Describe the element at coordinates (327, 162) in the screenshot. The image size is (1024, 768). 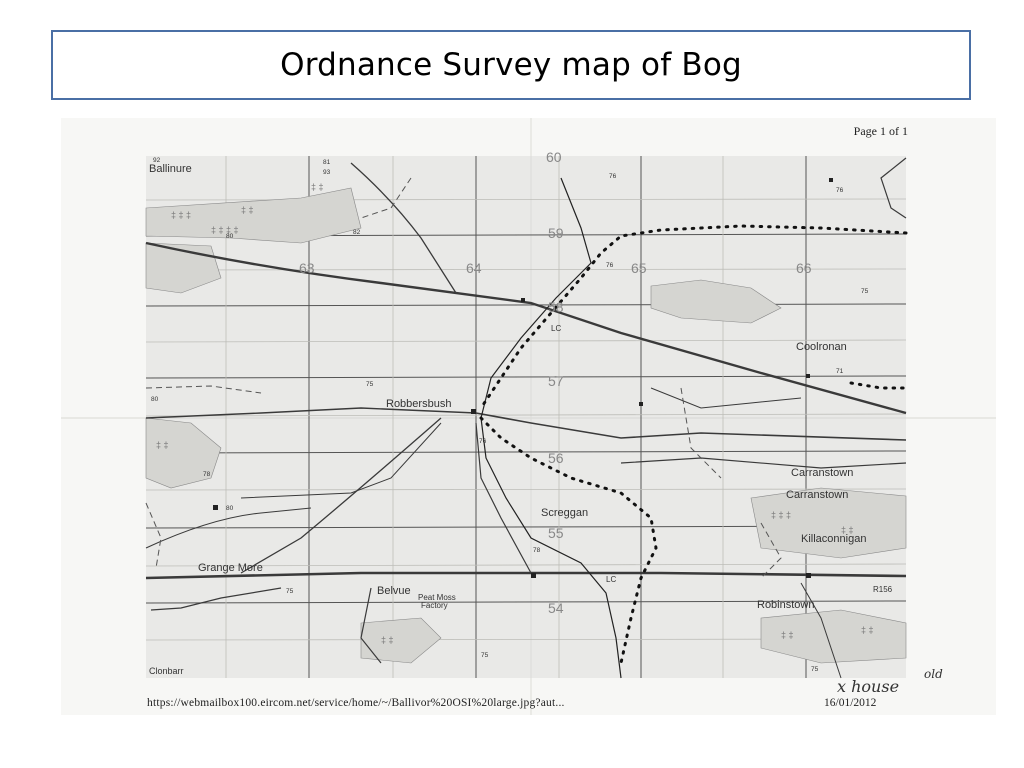
I see `spot-height: 81` at that location.